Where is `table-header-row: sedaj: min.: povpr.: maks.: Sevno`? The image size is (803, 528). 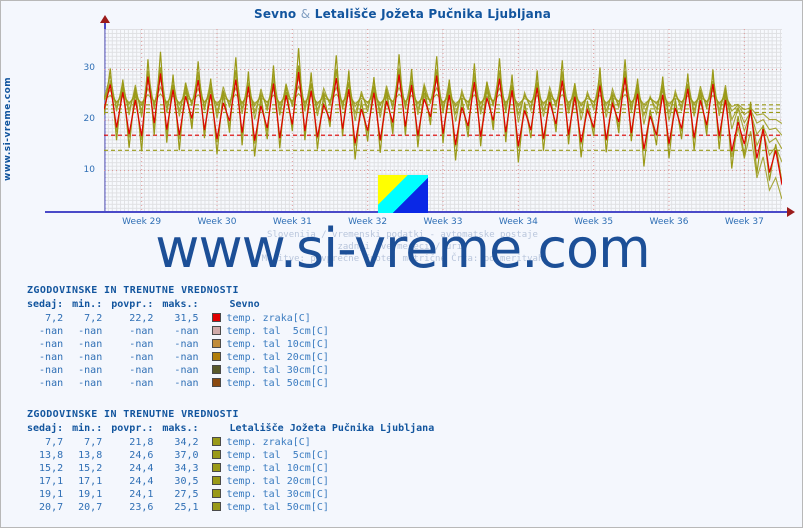
table-header-row: sedaj: min.: povpr.: maks.: Sevno is located at coordinates (182, 305).